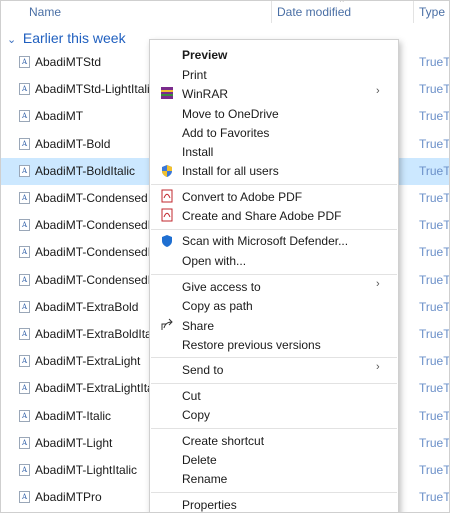  Describe the element at coordinates (99, 225) in the screenshot. I see `file-name: AbadiMT-CondensedBo` at that location.